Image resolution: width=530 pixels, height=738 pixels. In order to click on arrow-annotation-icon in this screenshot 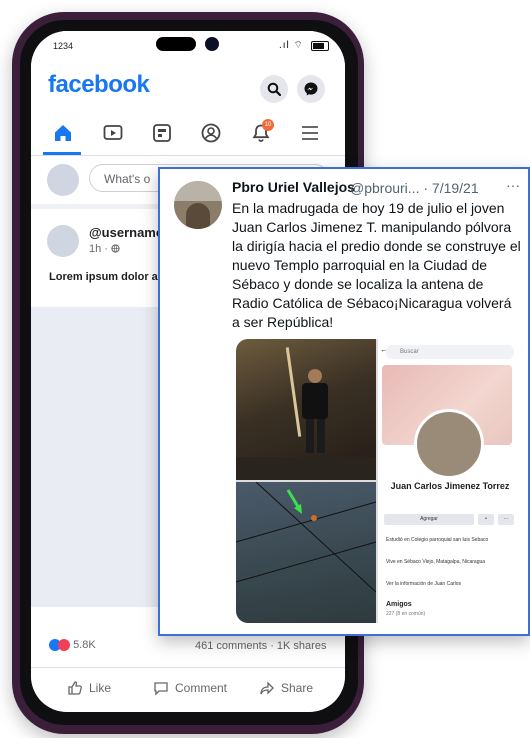, I will do `click(306, 537)`.